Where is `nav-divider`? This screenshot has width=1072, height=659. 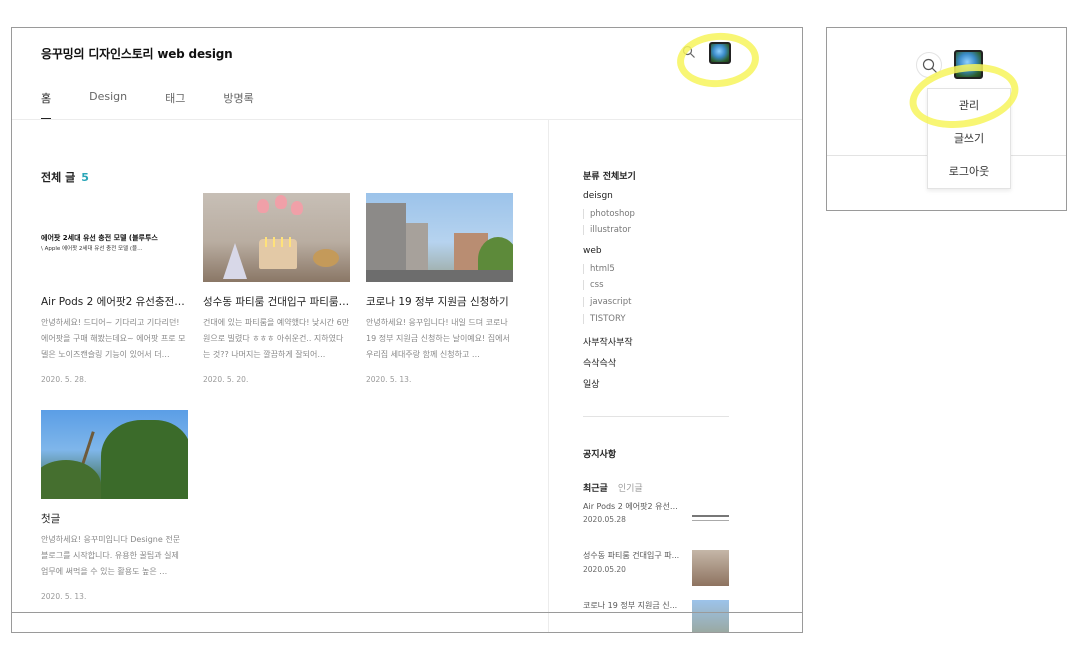 nav-divider is located at coordinates (407, 119).